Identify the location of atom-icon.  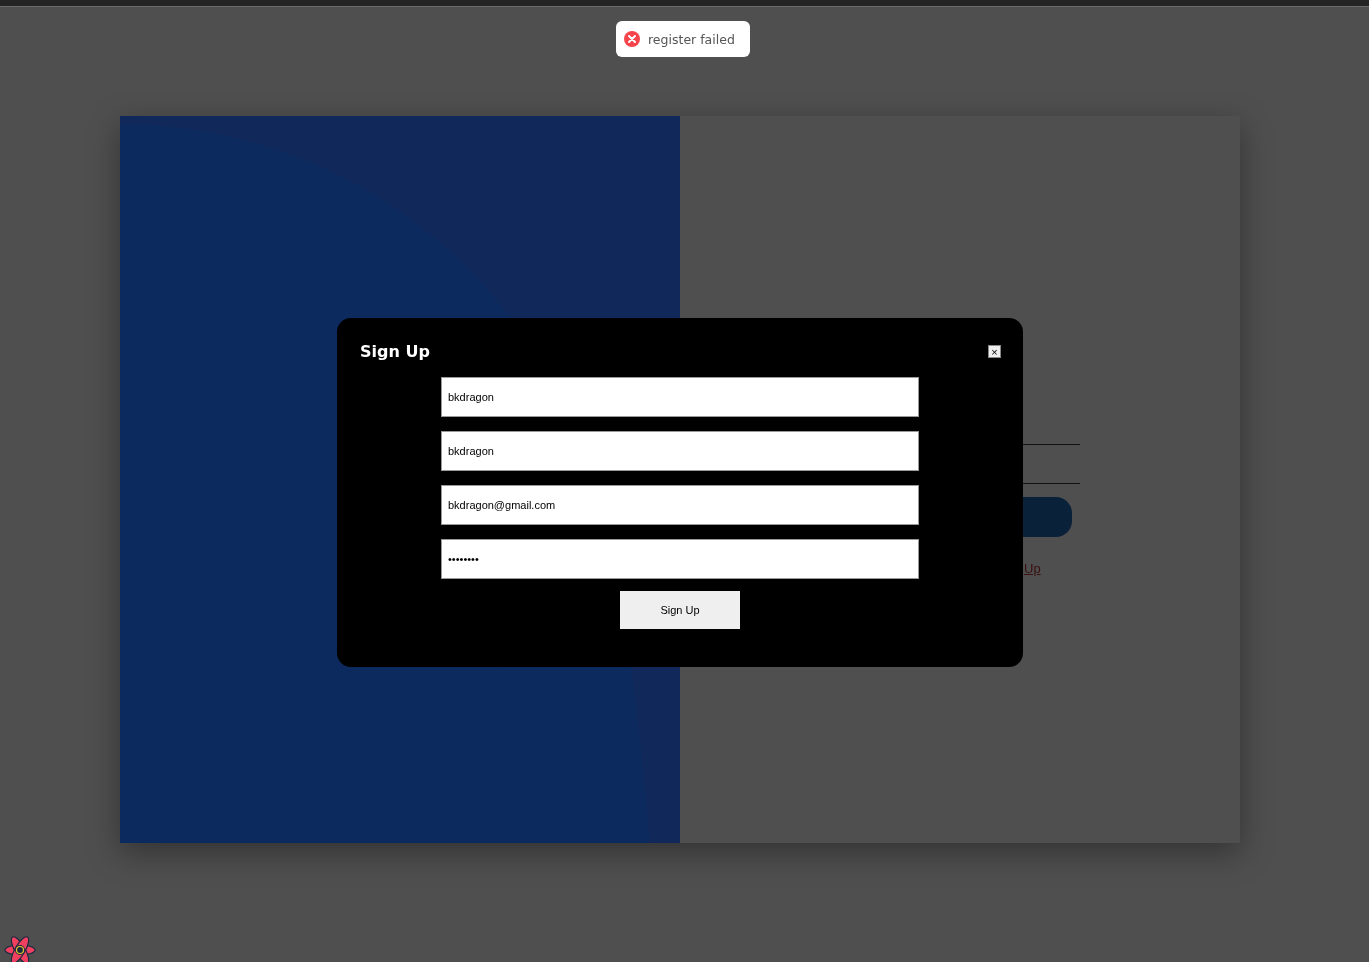
(20, 949).